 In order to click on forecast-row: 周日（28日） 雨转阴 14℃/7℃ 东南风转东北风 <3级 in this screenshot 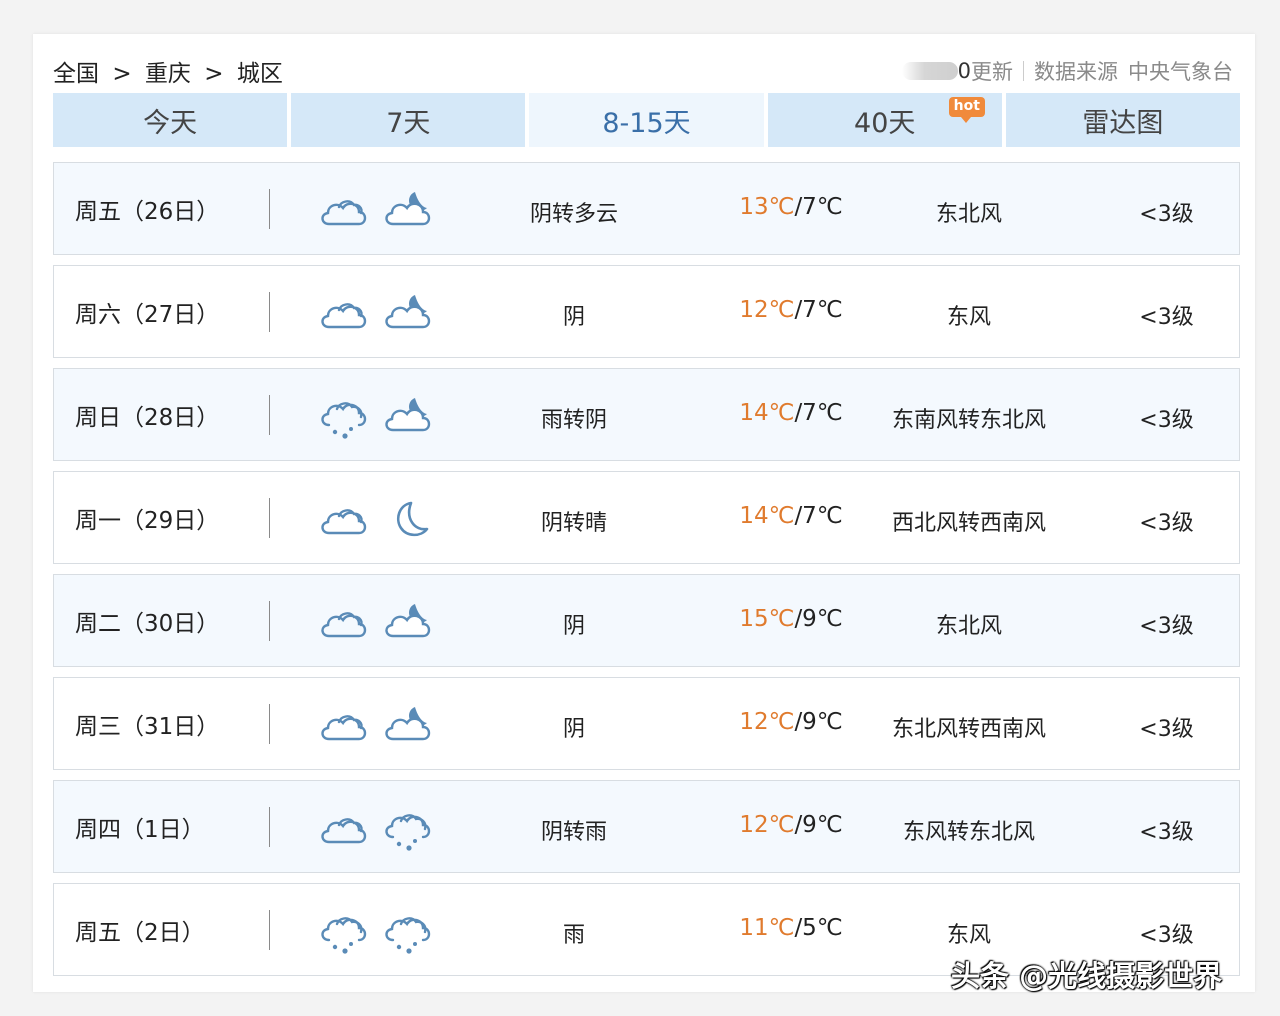, I will do `click(646, 414)`.